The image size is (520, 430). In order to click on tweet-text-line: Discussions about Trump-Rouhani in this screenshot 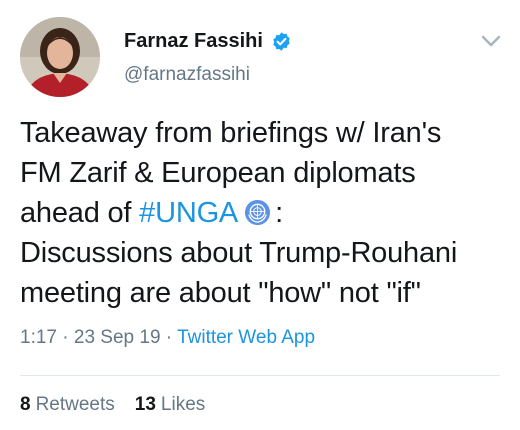, I will do `click(239, 253)`.